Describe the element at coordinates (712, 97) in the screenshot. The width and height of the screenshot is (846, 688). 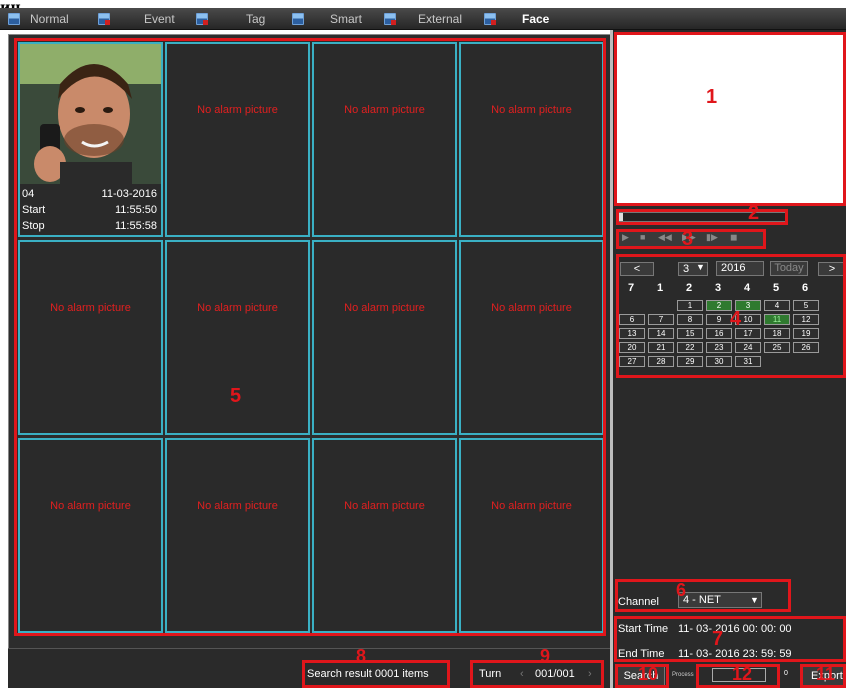
I see `annotation-1: 1` at that location.